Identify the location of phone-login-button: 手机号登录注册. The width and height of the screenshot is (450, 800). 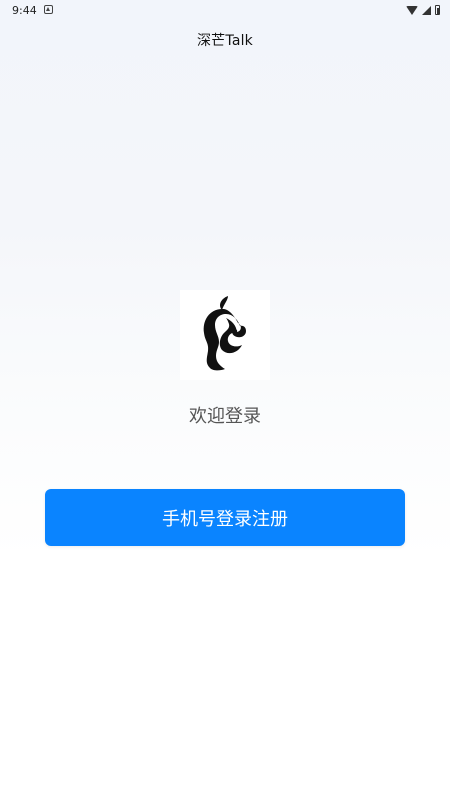
(225, 517).